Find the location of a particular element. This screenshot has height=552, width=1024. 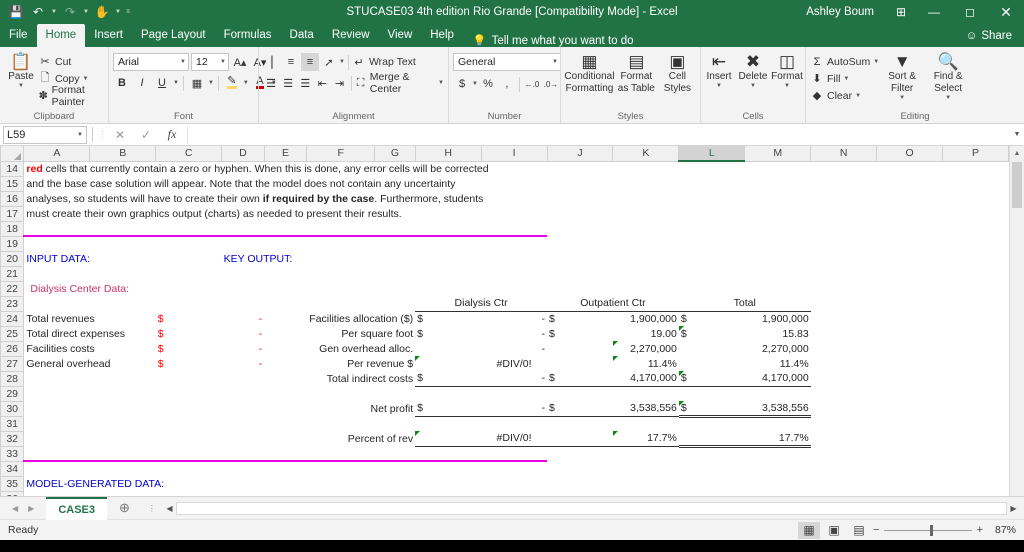

merge-center-button: ⛶ Merge & Center ▼ is located at coordinates (399, 83).